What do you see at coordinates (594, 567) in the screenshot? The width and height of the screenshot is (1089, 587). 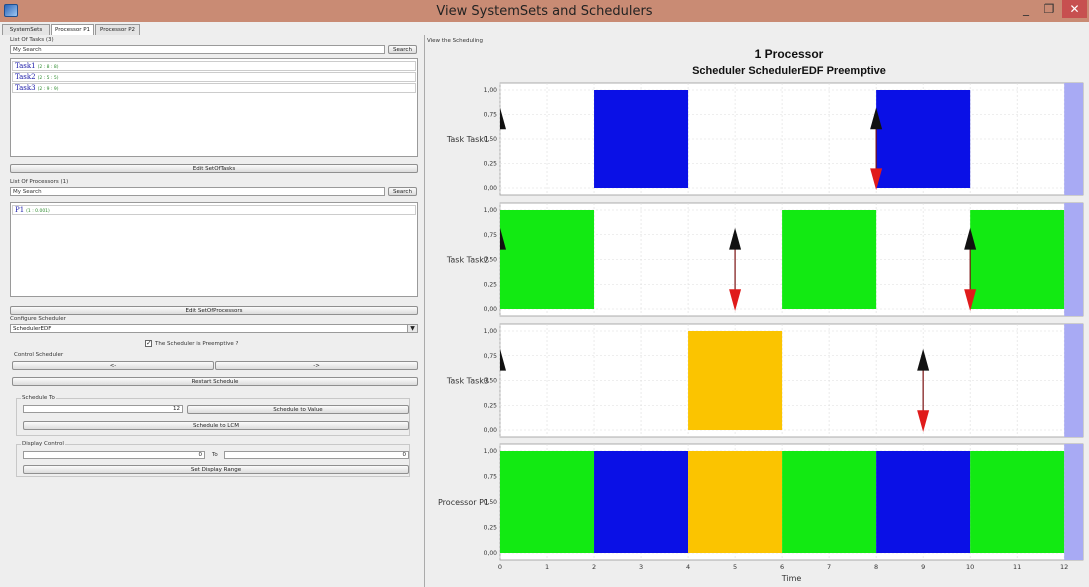 I see `x-tick-label: 2` at bounding box center [594, 567].